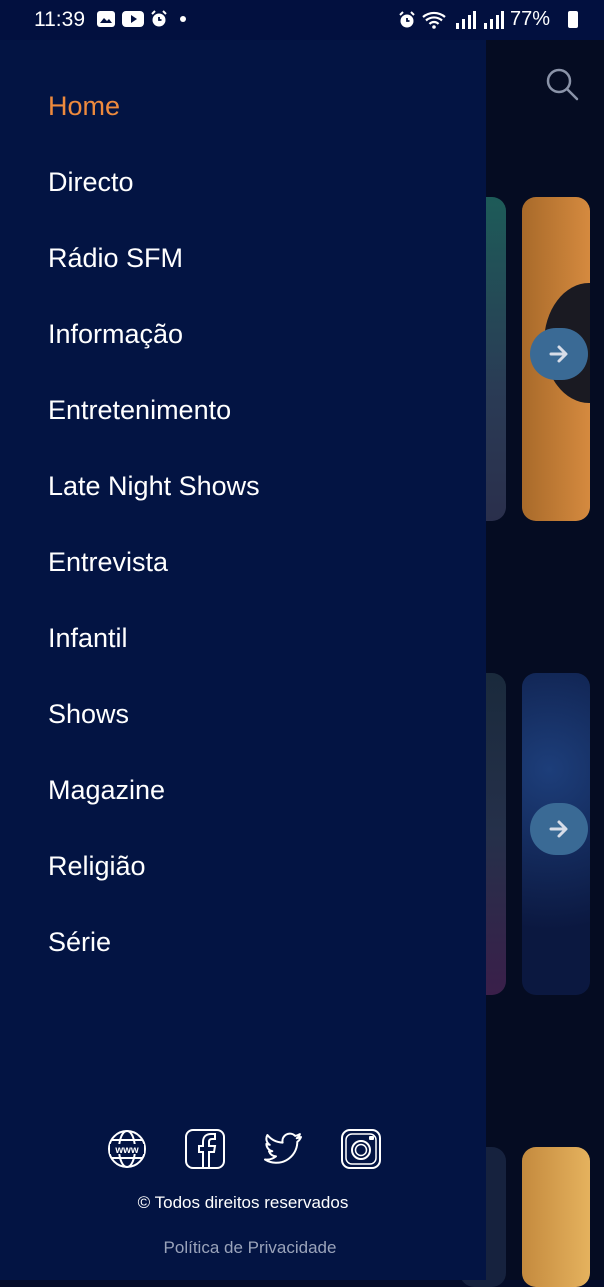 The image size is (604, 1287). What do you see at coordinates (154, 124) in the screenshot?
I see `menu-item-home: Home` at bounding box center [154, 124].